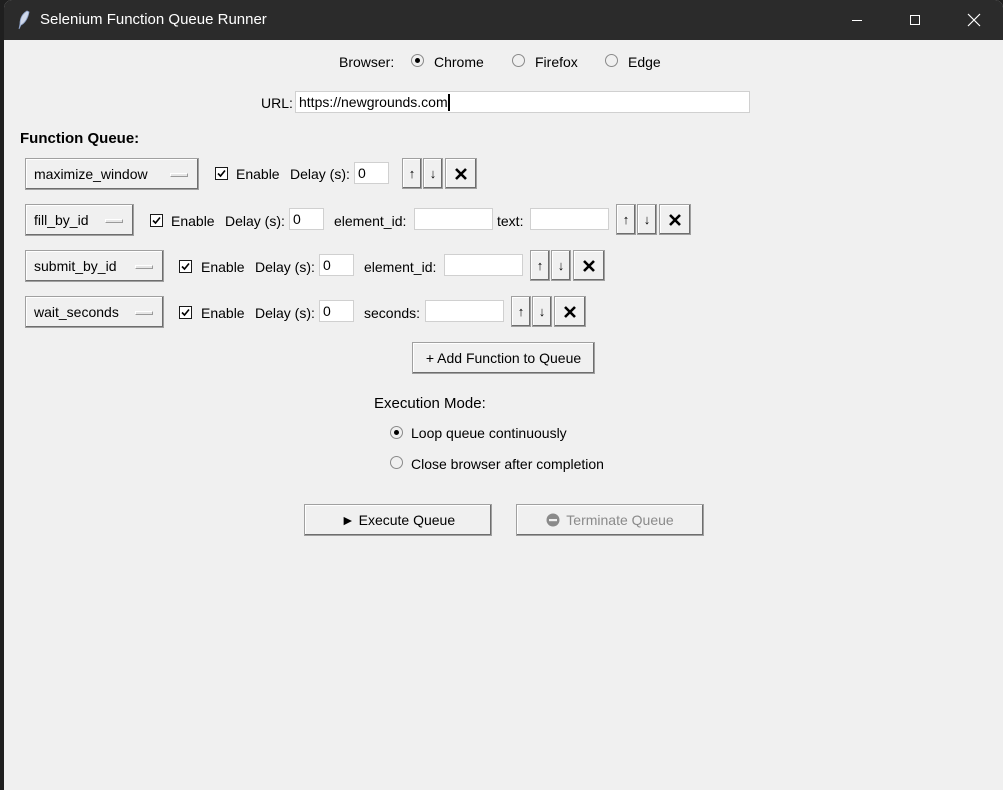  Describe the element at coordinates (459, 62) in the screenshot. I see `radio-label: Chrome` at that location.